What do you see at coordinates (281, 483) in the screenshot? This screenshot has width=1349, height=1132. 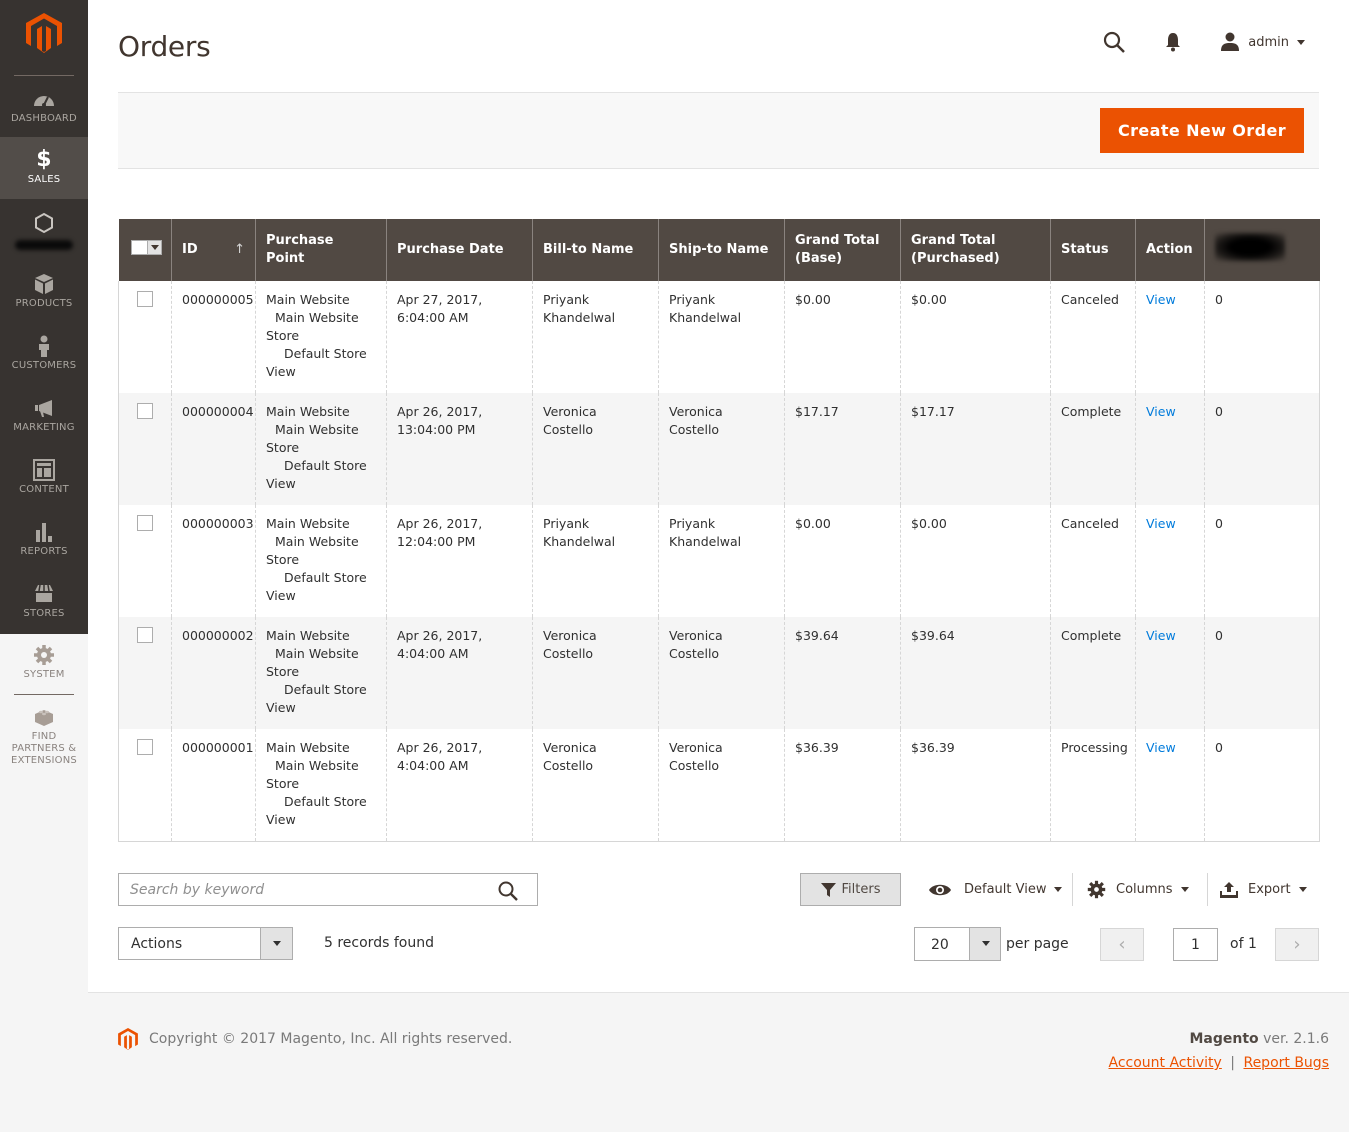 I see `purchase-point-line: View` at bounding box center [281, 483].